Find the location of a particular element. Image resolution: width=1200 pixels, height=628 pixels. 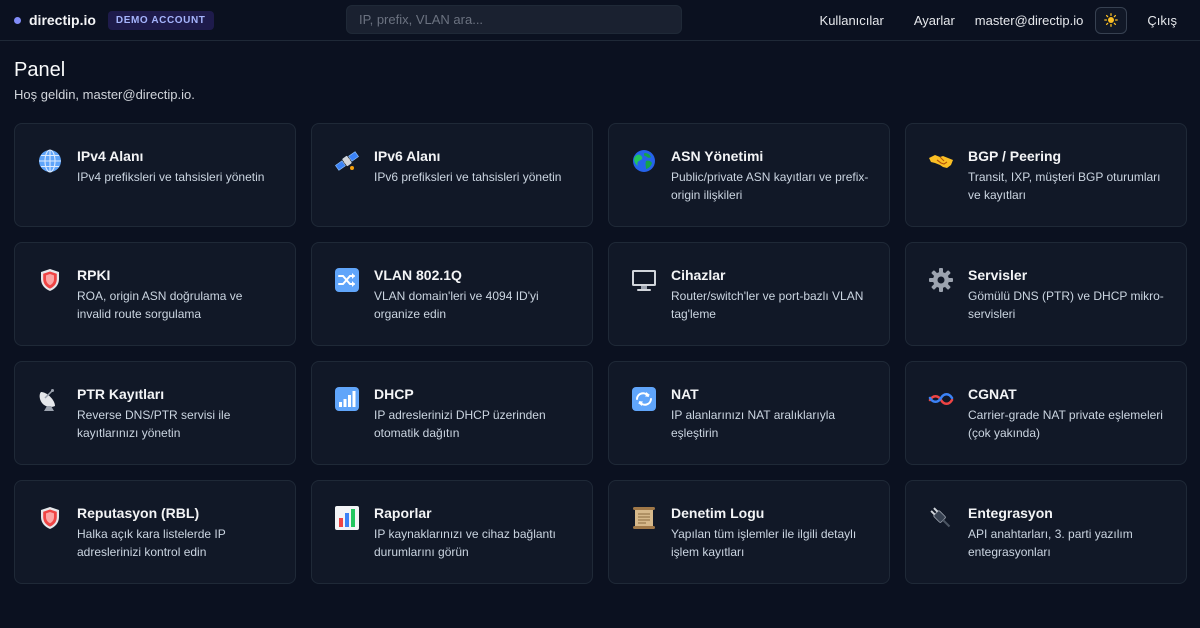

card-title: Raporlar is located at coordinates (403, 513).